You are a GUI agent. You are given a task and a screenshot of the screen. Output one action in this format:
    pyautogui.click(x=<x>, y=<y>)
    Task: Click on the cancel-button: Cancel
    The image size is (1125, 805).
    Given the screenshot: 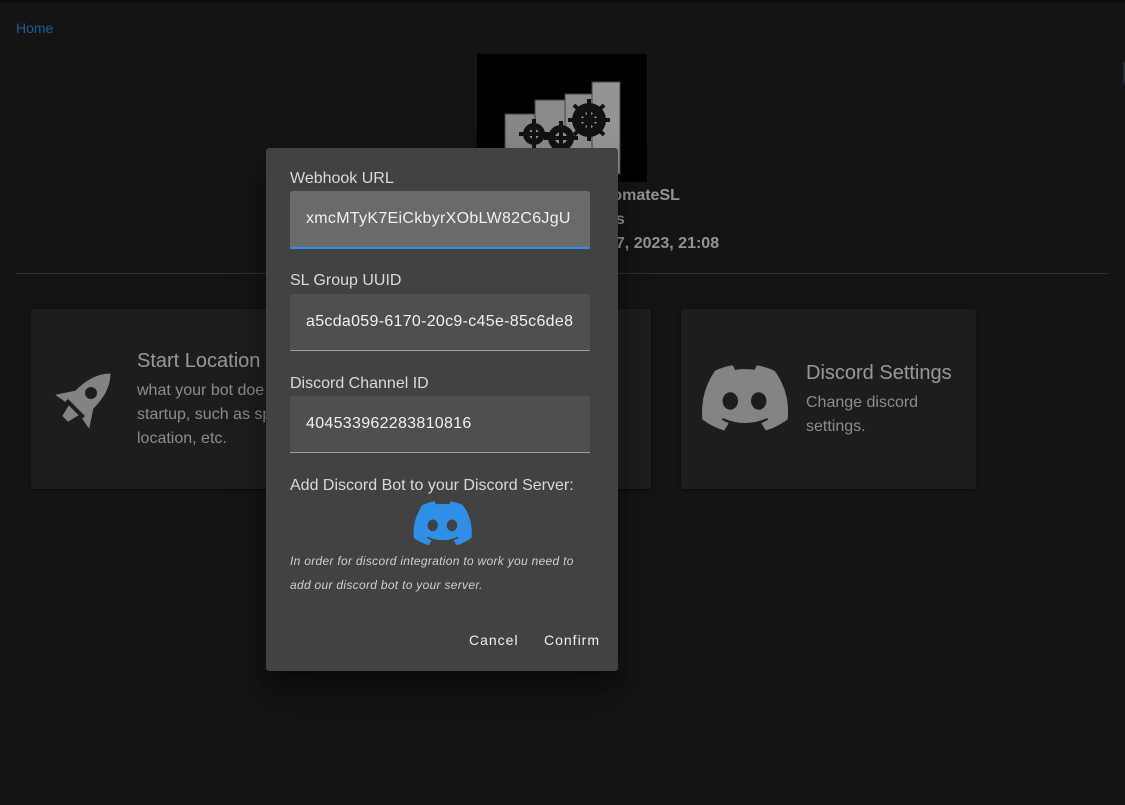 What is the action you would take?
    pyautogui.click(x=494, y=640)
    